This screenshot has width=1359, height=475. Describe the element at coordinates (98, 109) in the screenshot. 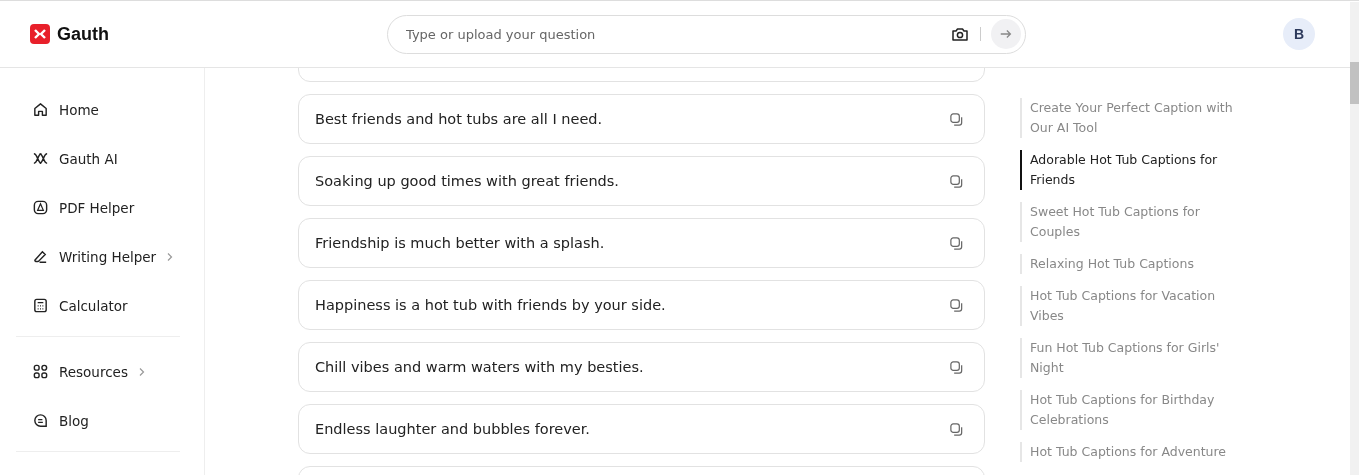

I see `sidebar-item: Home` at that location.